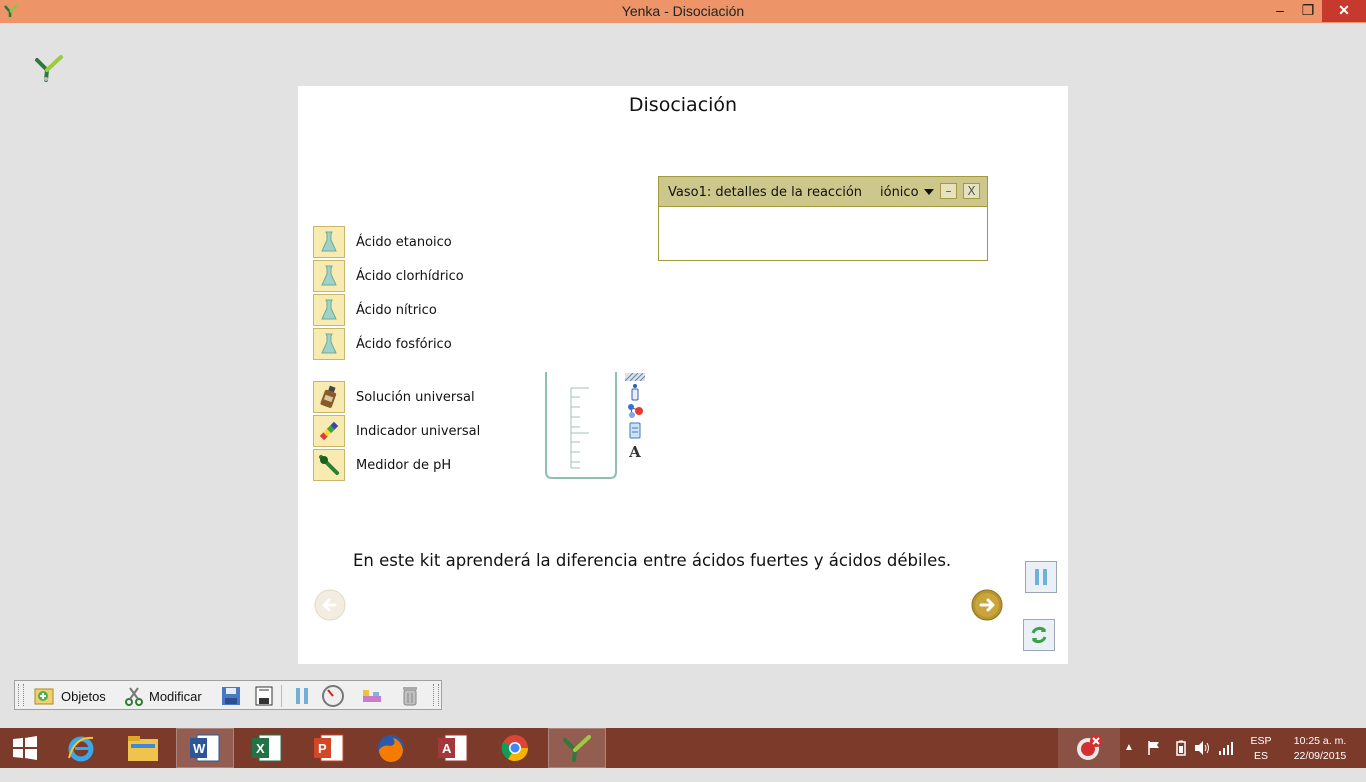 Image resolution: width=1366 pixels, height=782 pixels. I want to click on acid-item-fosforico: Ácido fosfórico, so click(382, 344).